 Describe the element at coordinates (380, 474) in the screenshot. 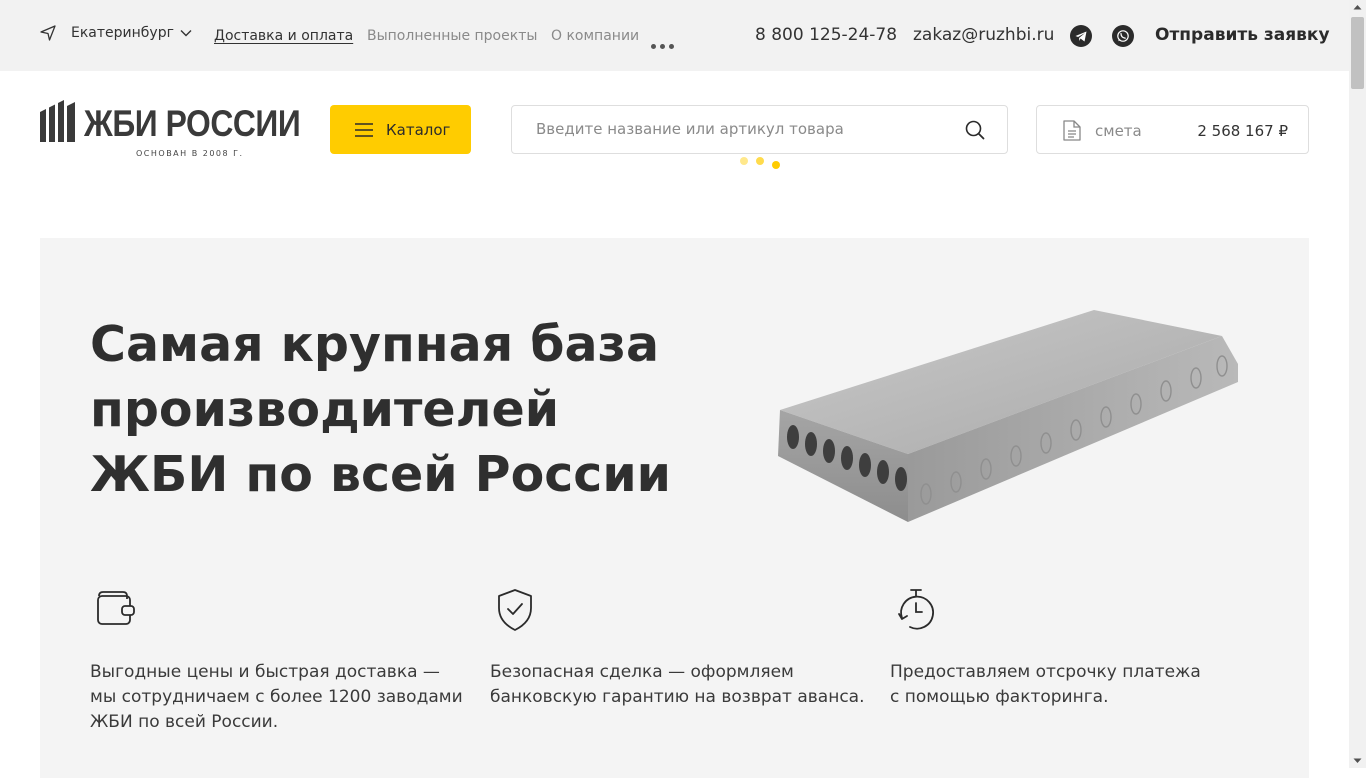

I see `hero-title-line: ЖБИ по всей России` at that location.